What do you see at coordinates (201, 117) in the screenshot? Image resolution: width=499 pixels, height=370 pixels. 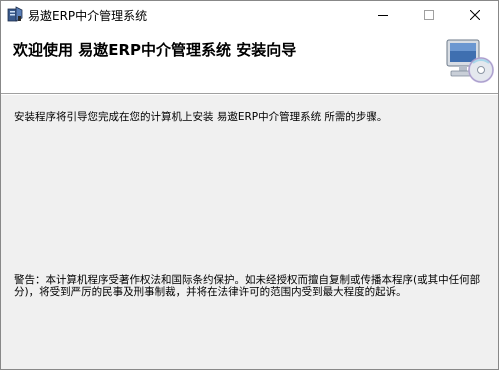 I see `intro-text: 安装程序将引导您完成在您的计算机上安装 易遨ERP中介管理系统 所需的步骤。` at bounding box center [201, 117].